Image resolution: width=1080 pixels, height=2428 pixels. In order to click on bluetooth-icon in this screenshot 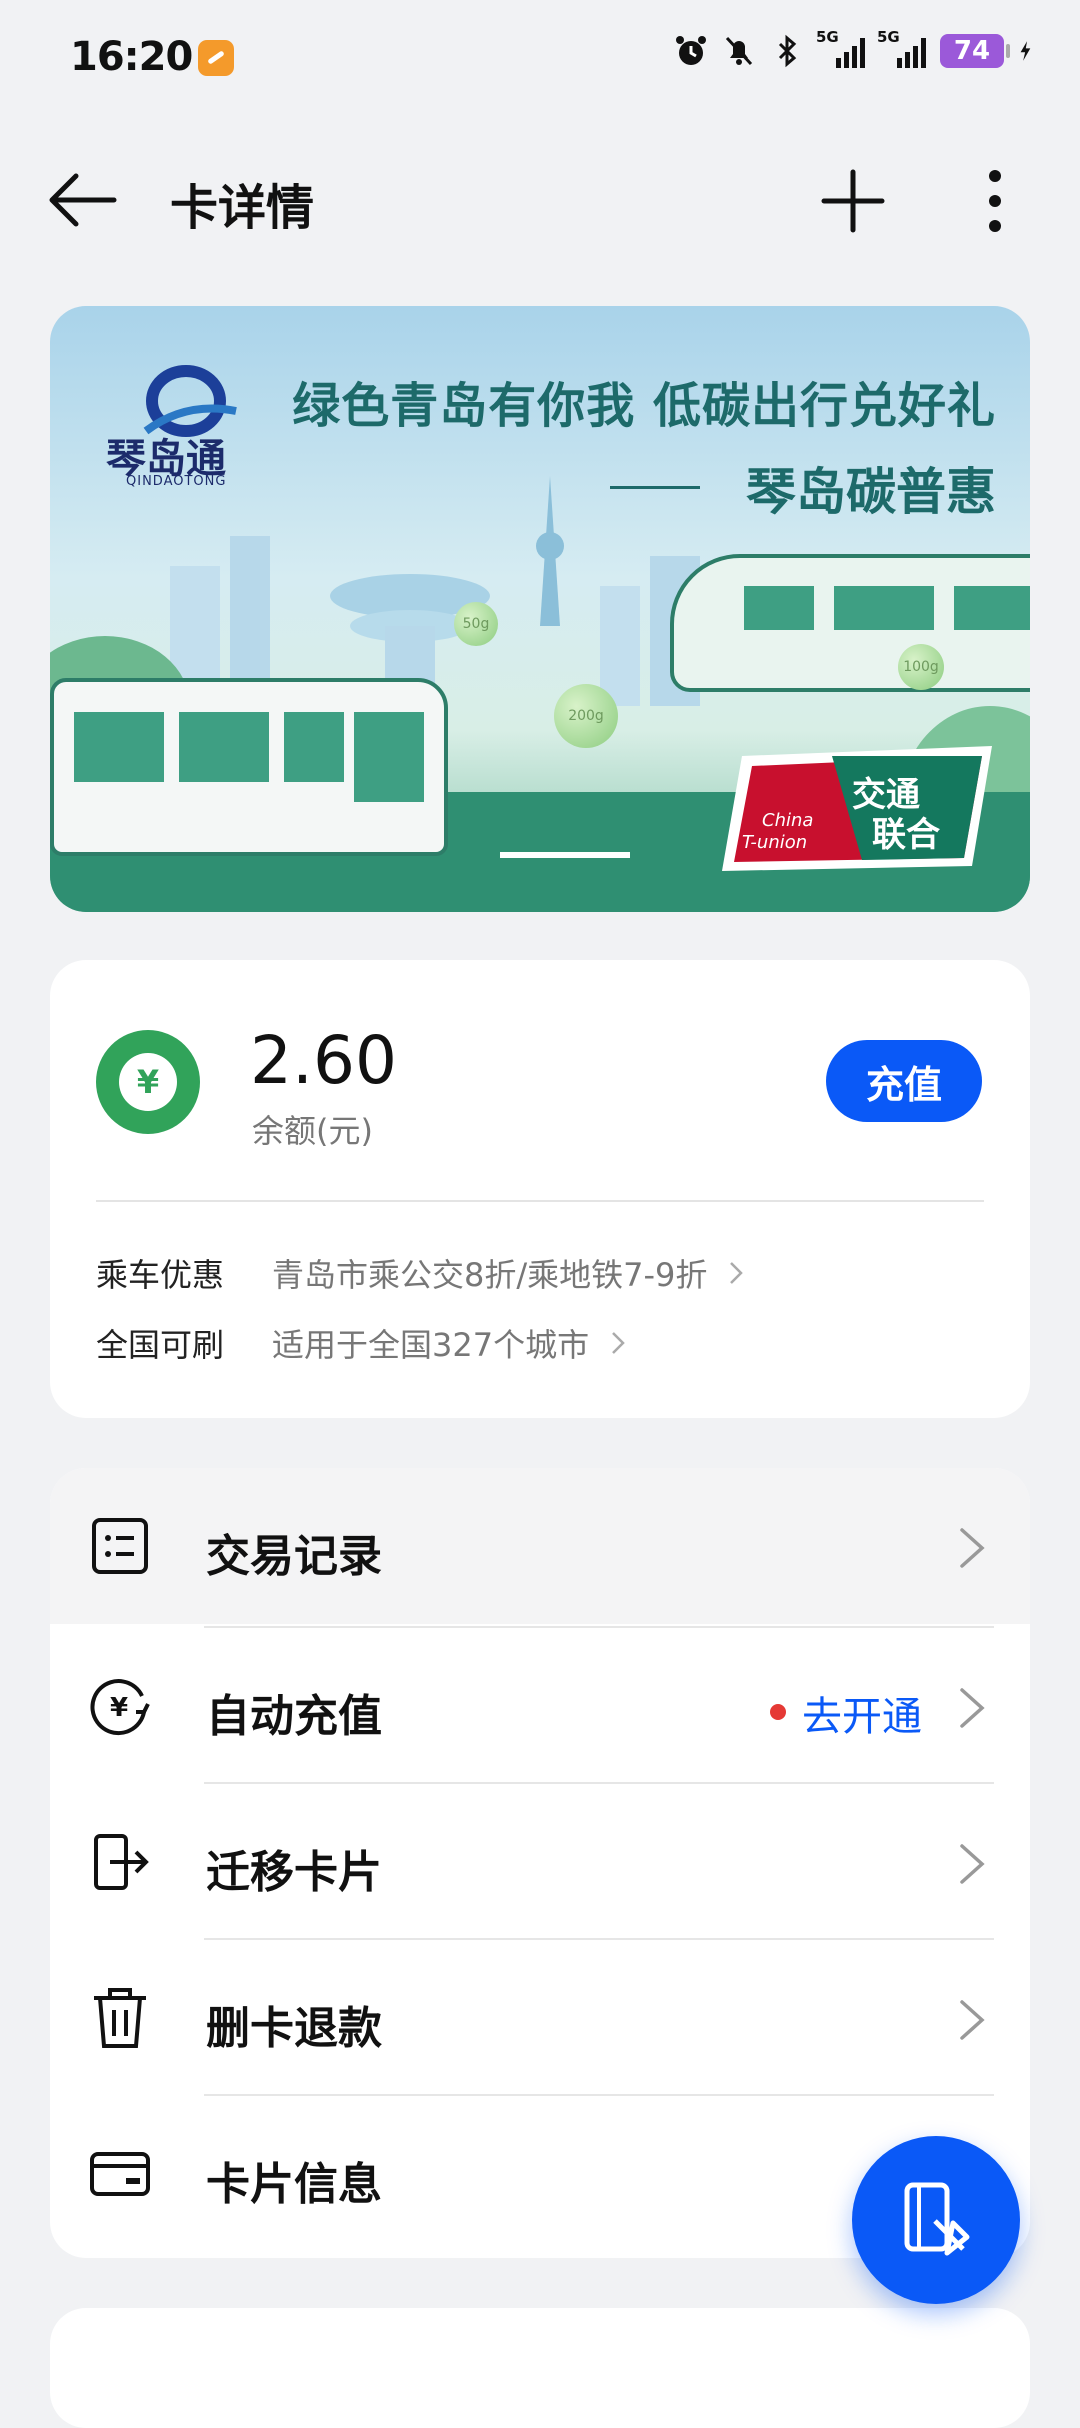, I will do `click(787, 51)`.